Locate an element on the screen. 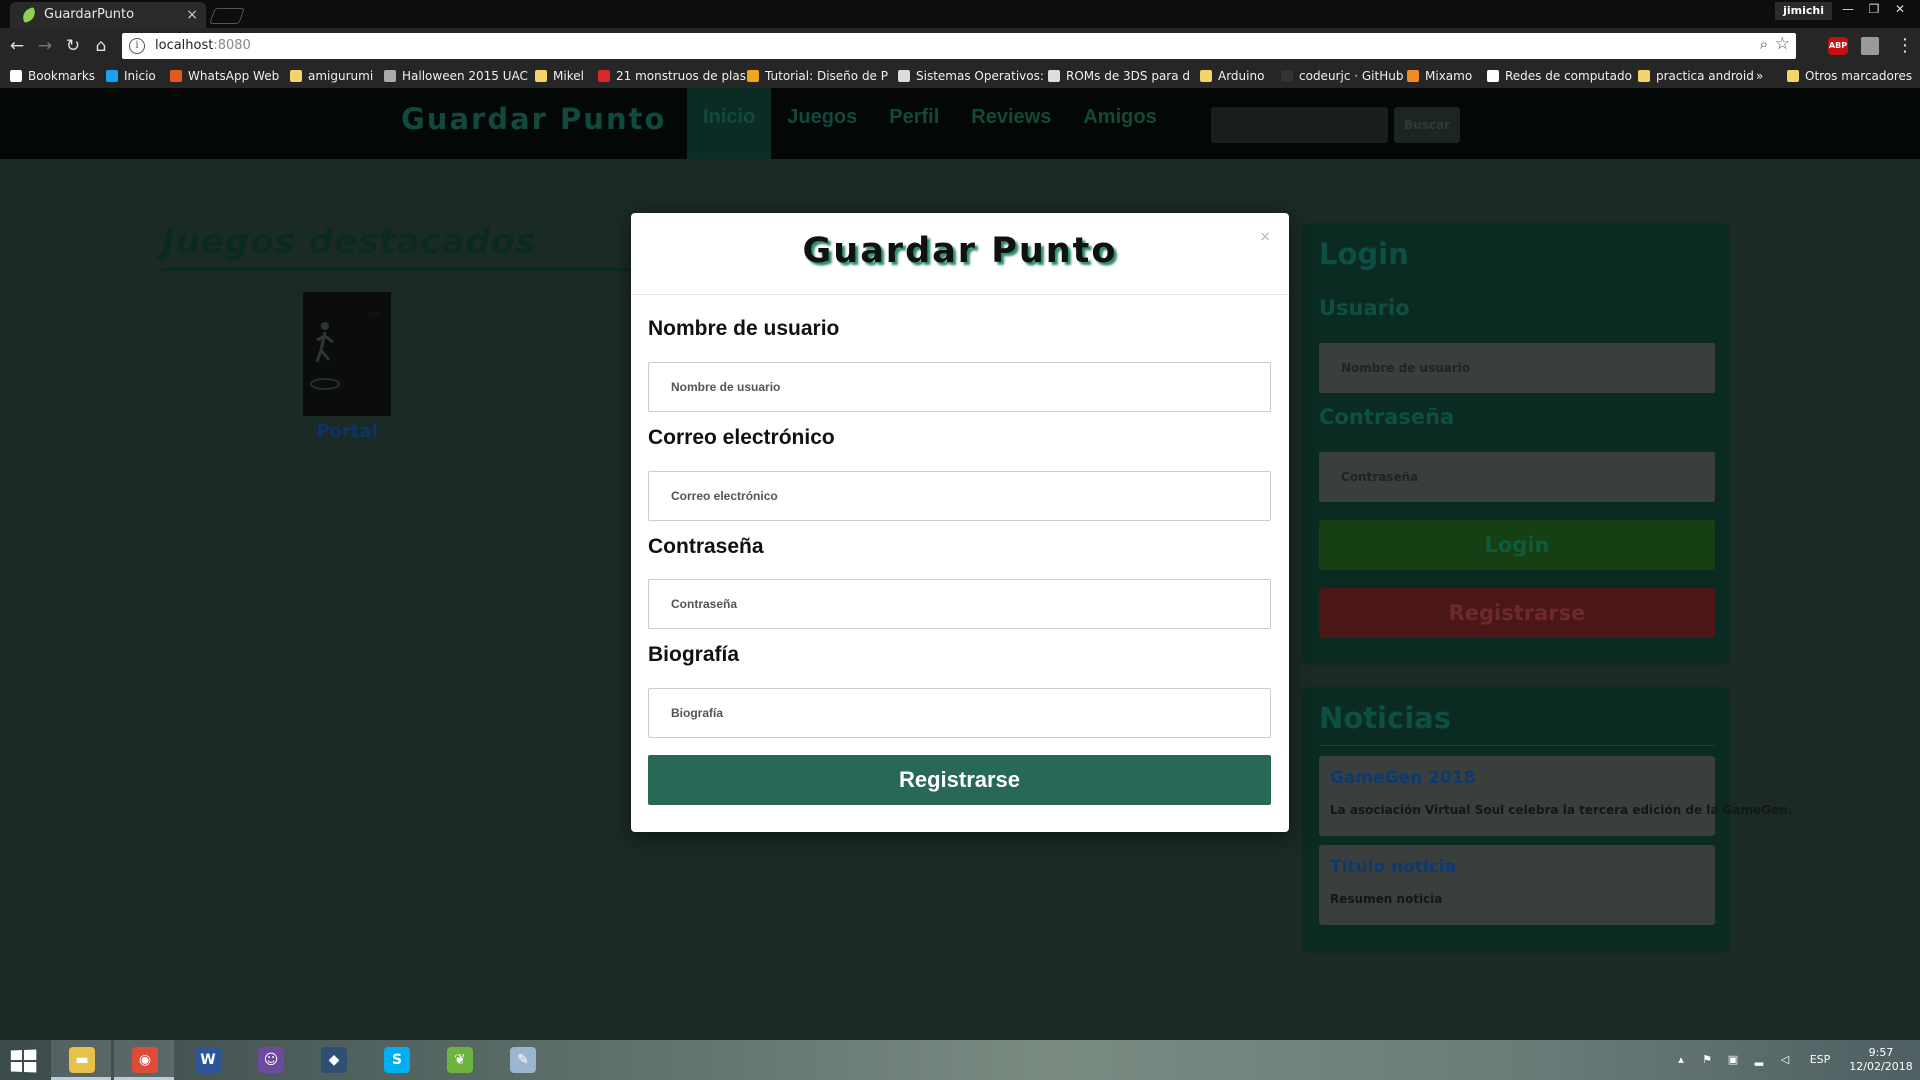  bookmark-item: Bookmarks is located at coordinates (52, 76).